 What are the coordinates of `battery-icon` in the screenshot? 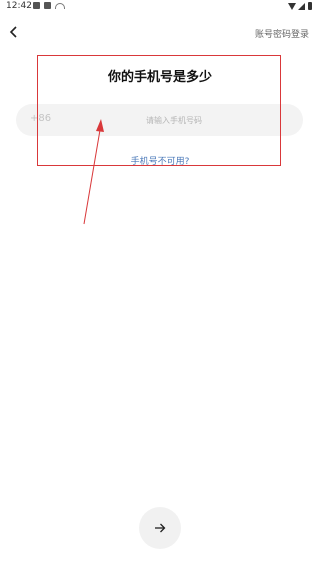 It's located at (310, 6).